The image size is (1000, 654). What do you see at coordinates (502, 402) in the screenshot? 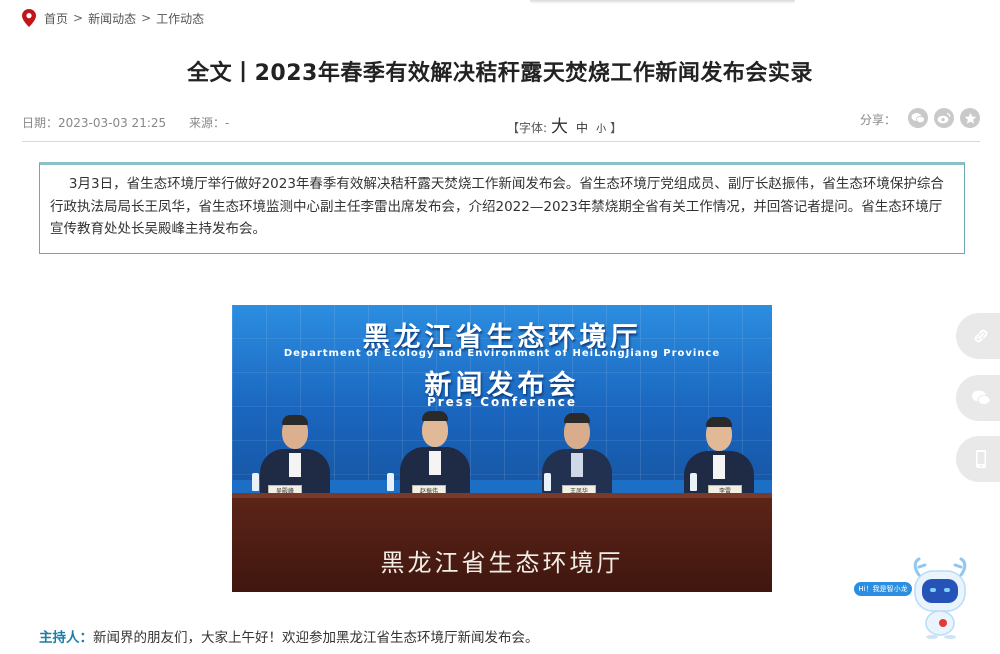
I see `banner-press: Press Conference` at bounding box center [502, 402].